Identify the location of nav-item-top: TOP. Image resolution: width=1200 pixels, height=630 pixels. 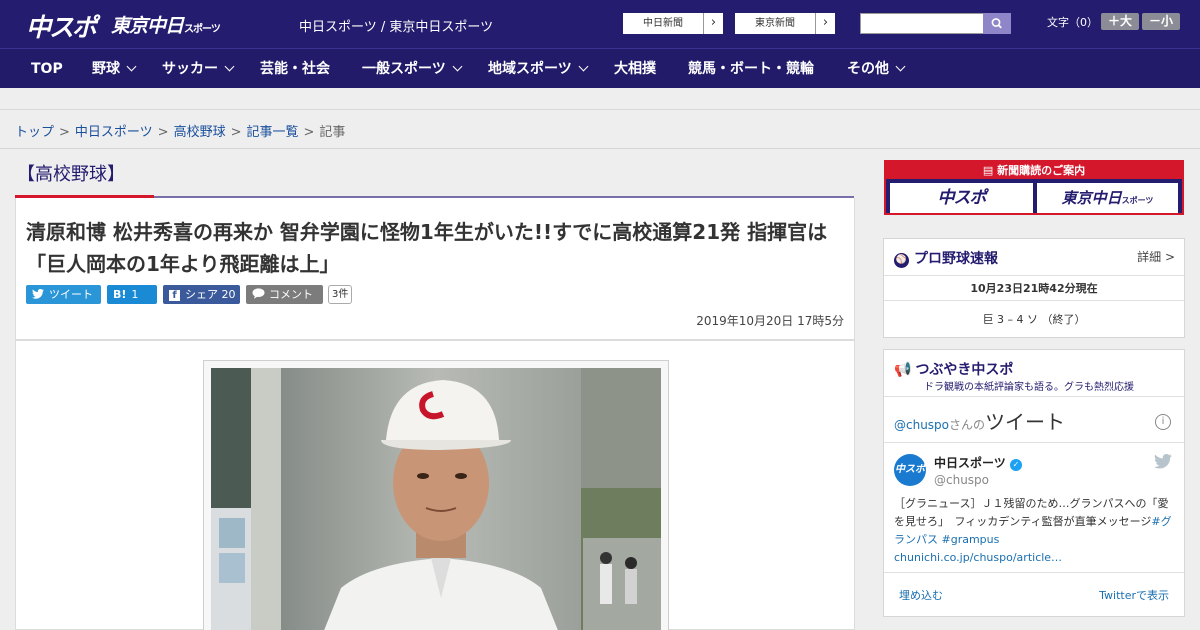
(47, 69).